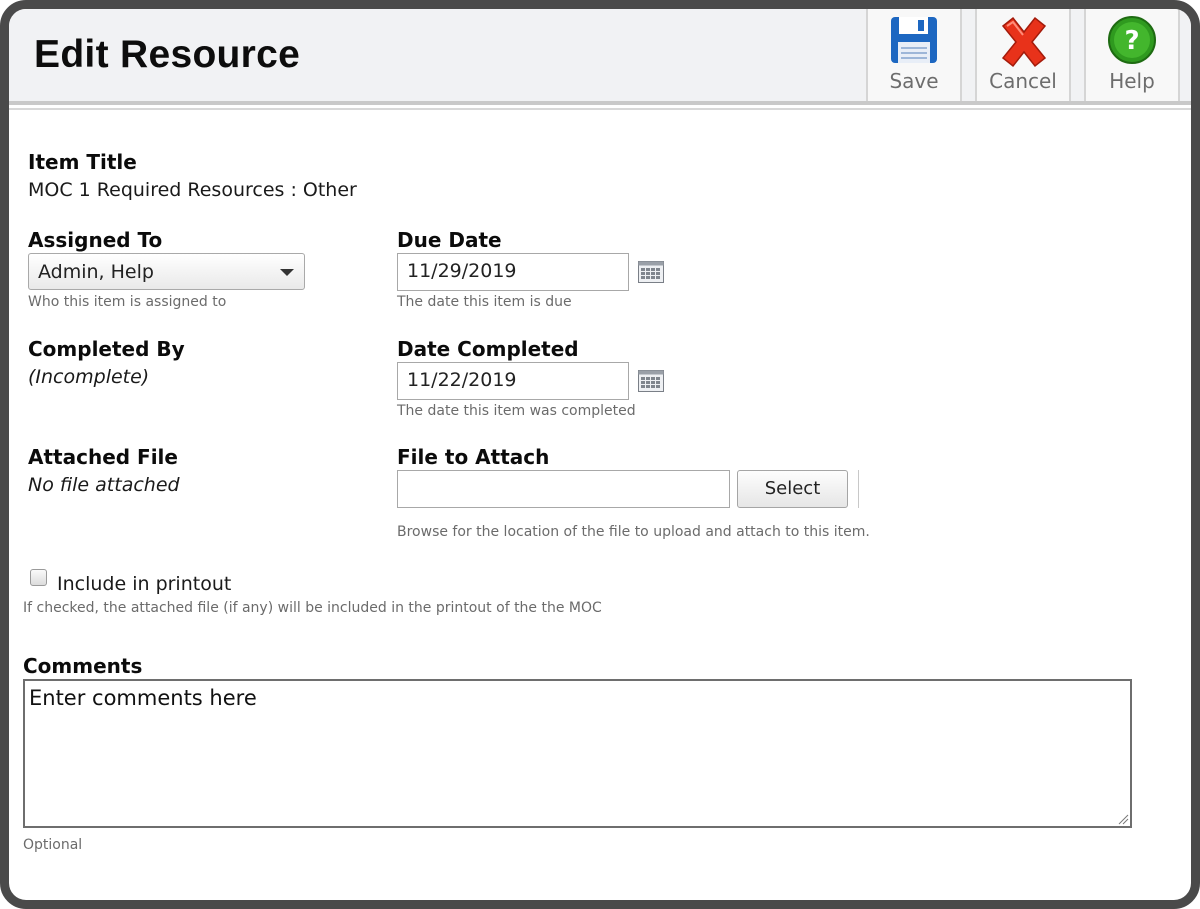 This screenshot has width=1200, height=909. Describe the element at coordinates (513, 272) in the screenshot. I see `due-date-input: 11/29/2019` at that location.